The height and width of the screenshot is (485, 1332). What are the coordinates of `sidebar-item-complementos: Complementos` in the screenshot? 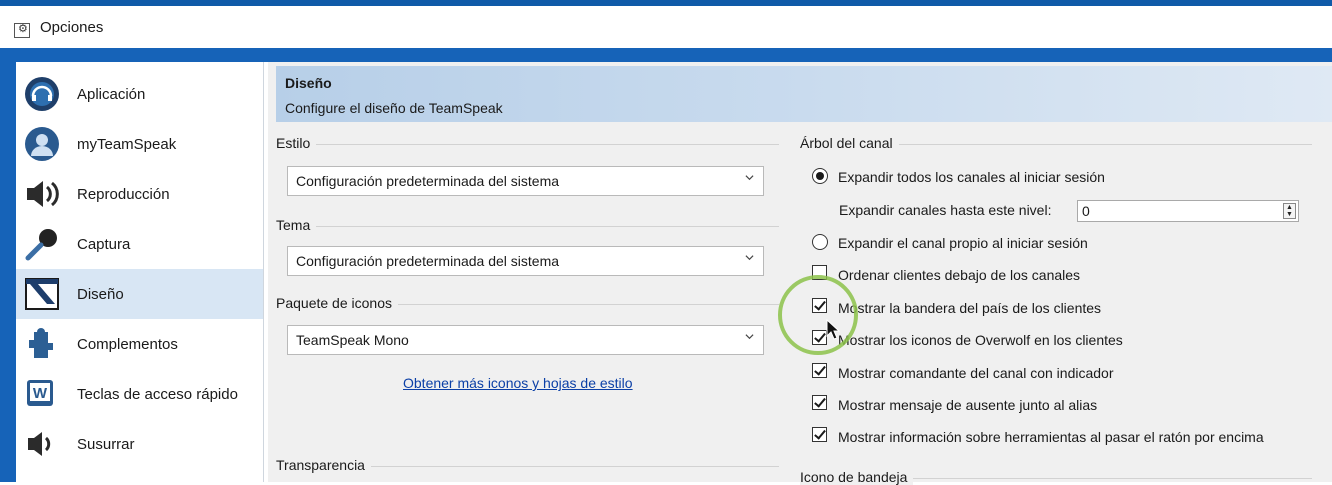 It's located at (139, 344).